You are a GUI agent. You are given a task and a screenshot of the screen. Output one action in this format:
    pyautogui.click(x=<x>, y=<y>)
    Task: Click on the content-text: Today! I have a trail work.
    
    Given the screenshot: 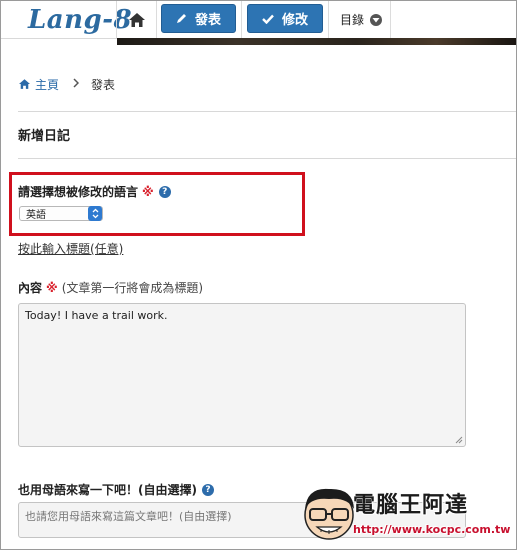 What is the action you would take?
    pyautogui.click(x=96, y=315)
    